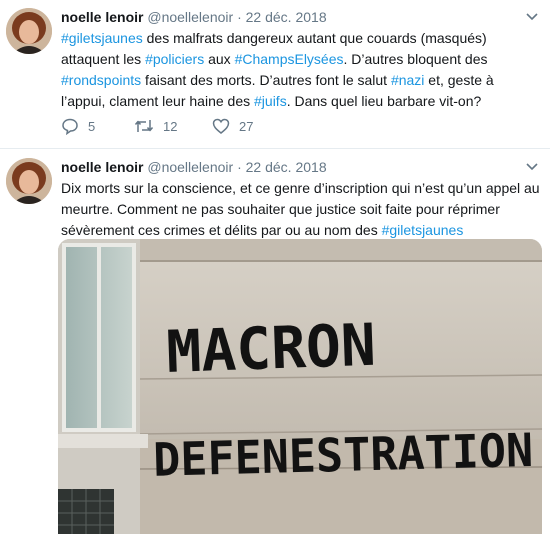  What do you see at coordinates (270, 101) in the screenshot?
I see `hashtag-link: #juifs` at bounding box center [270, 101].